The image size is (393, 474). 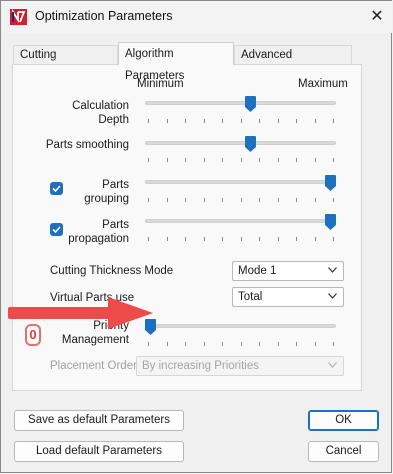 What do you see at coordinates (18, 17) in the screenshot?
I see `app-logo-icon` at bounding box center [18, 17].